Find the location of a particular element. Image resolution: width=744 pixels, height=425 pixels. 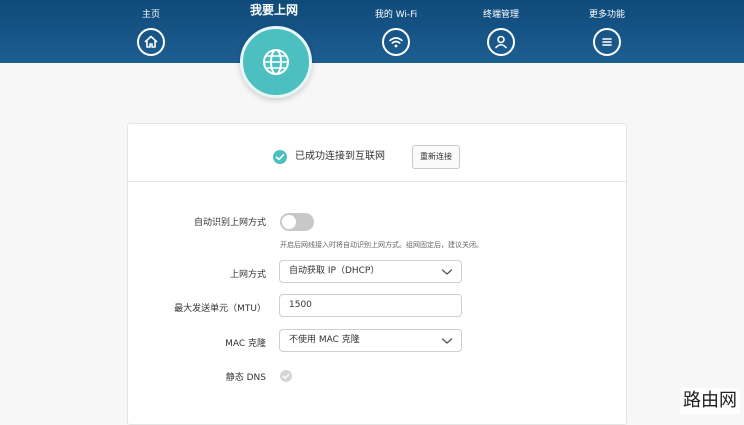

mtu-input: 1500 is located at coordinates (370, 305).